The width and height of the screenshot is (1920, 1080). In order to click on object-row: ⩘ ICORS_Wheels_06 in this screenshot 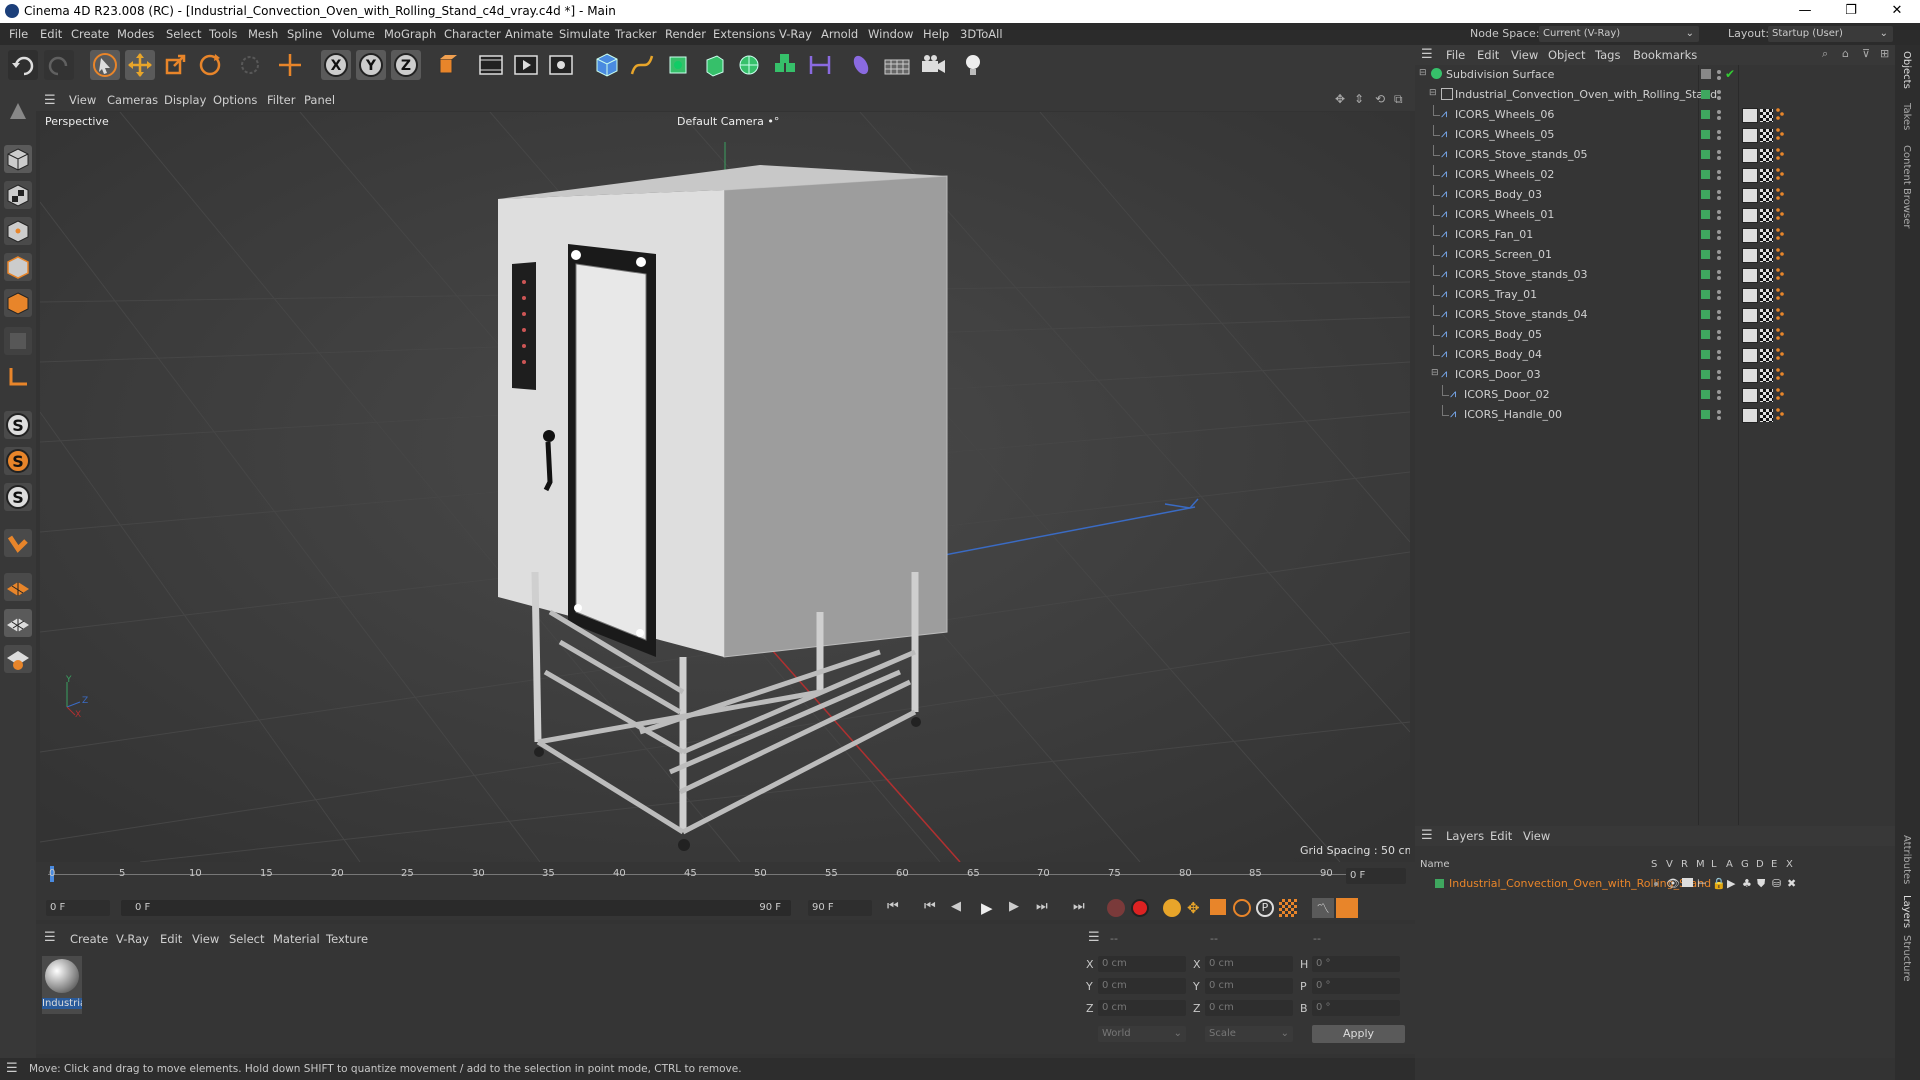, I will do `click(1655, 115)`.